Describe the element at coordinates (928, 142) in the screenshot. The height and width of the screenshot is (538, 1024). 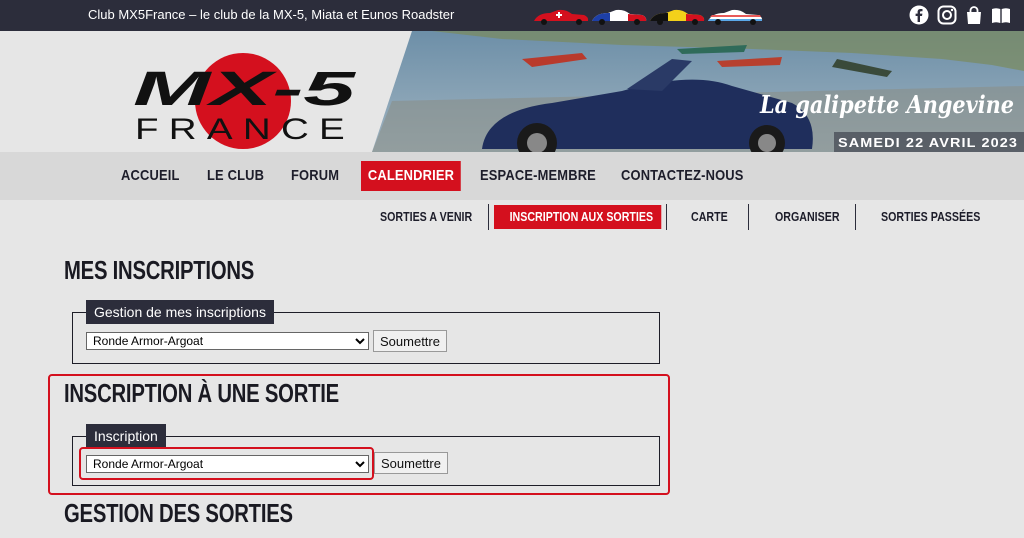
I see `banner-event-date: SAMEDI 22 AVRIL 2023` at that location.